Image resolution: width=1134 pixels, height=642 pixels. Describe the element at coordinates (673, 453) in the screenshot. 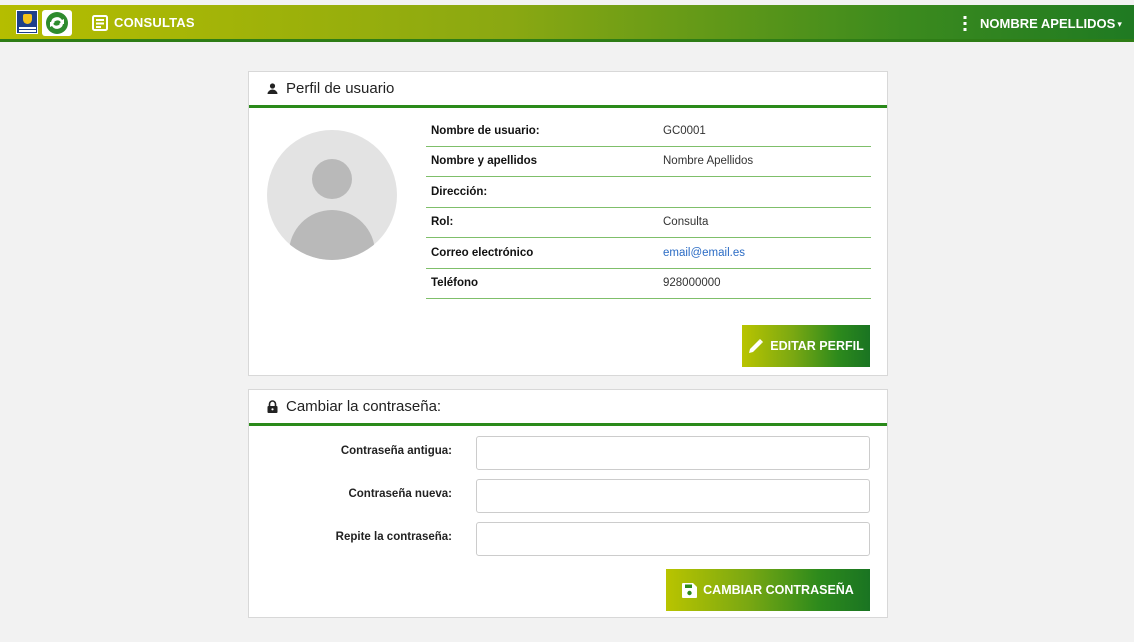

I see `old-password-input` at that location.